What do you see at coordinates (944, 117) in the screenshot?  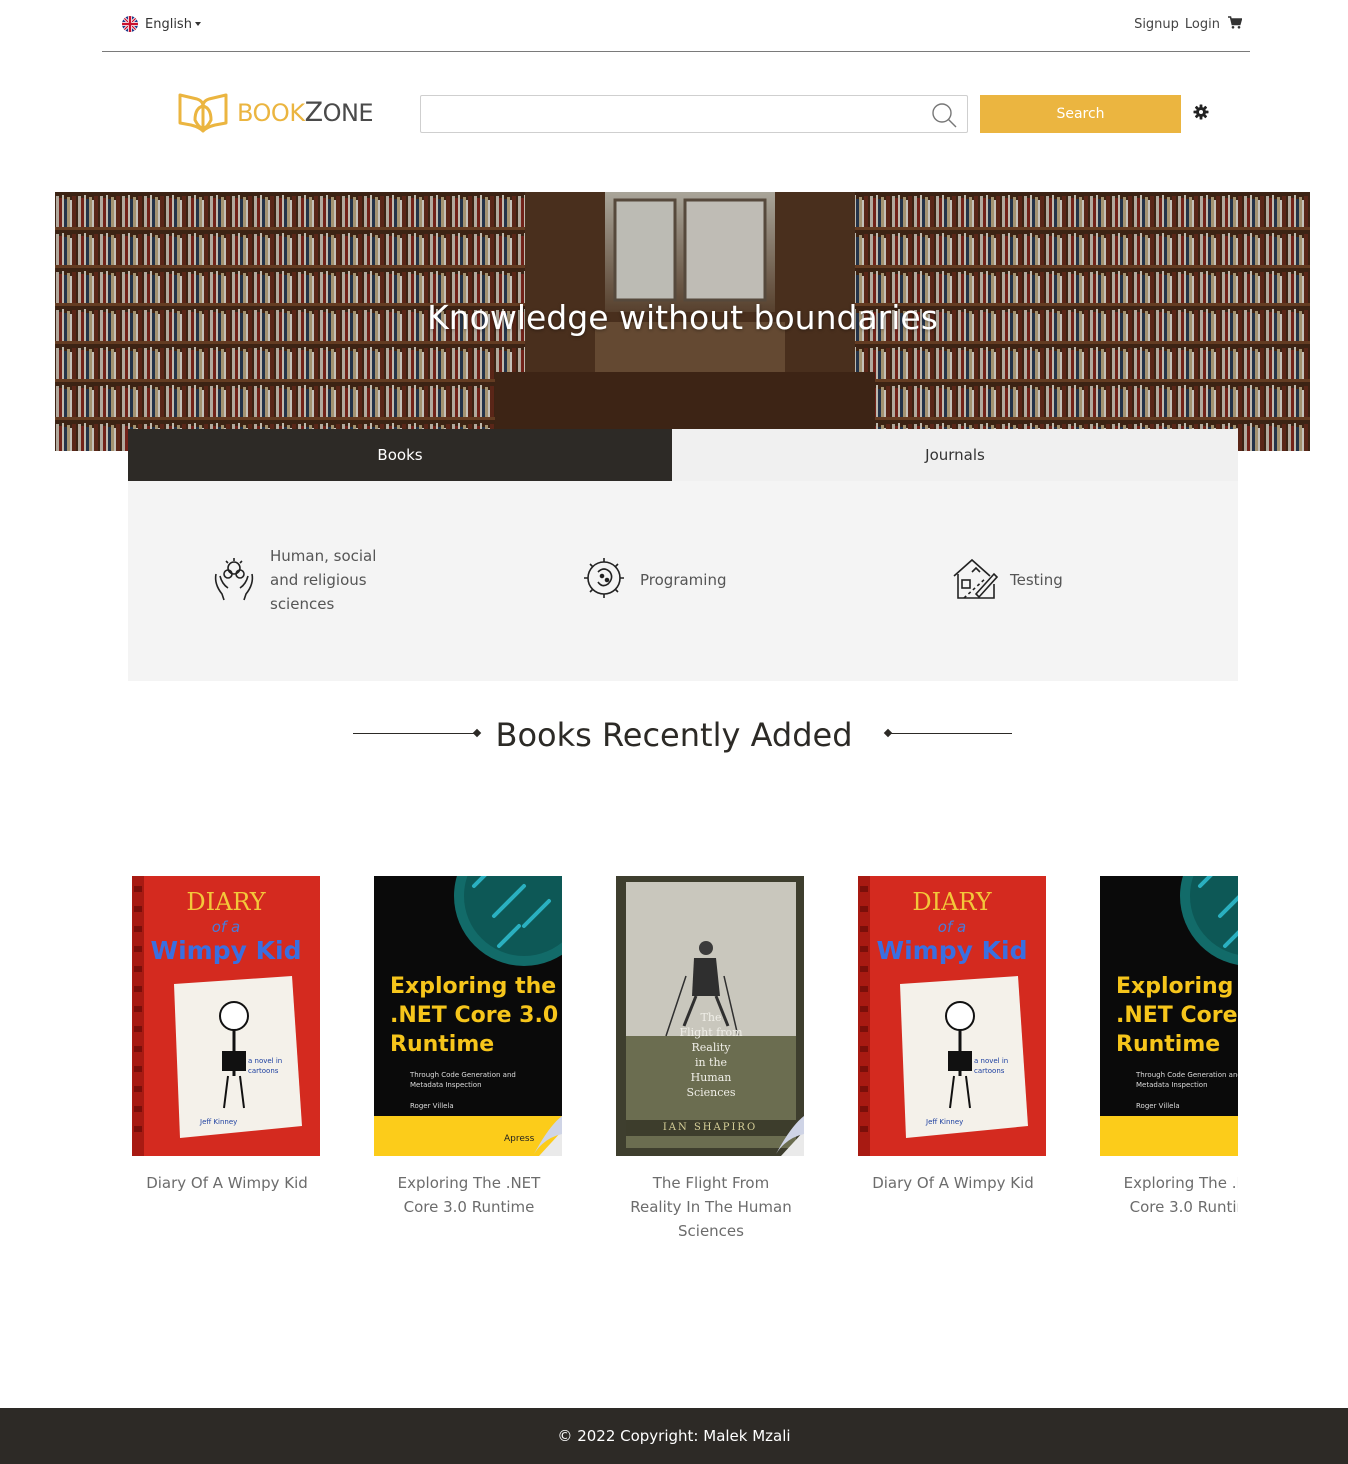 I see `search-icon` at bounding box center [944, 117].